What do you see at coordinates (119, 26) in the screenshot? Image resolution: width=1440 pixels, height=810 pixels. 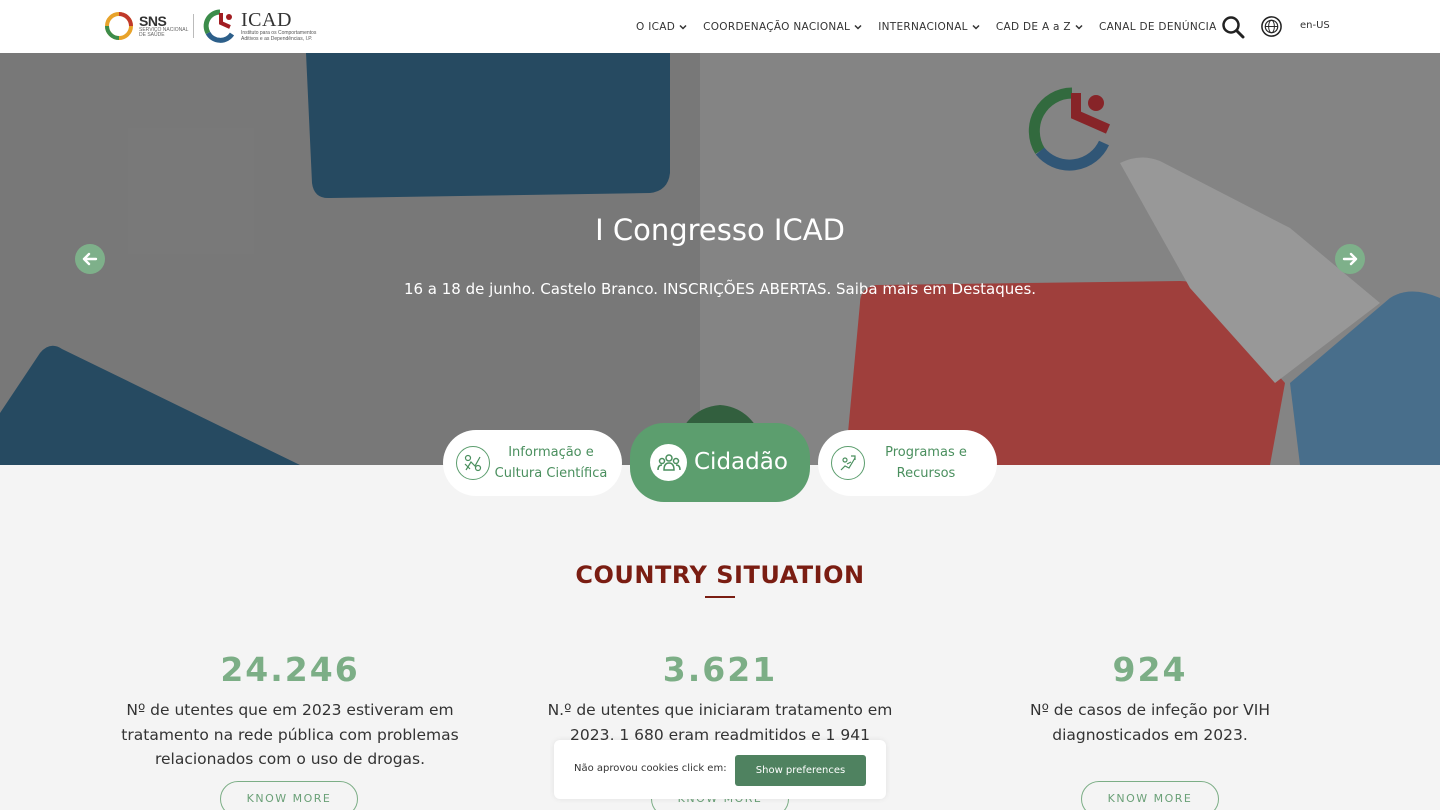 I see `sns-logo-icon` at bounding box center [119, 26].